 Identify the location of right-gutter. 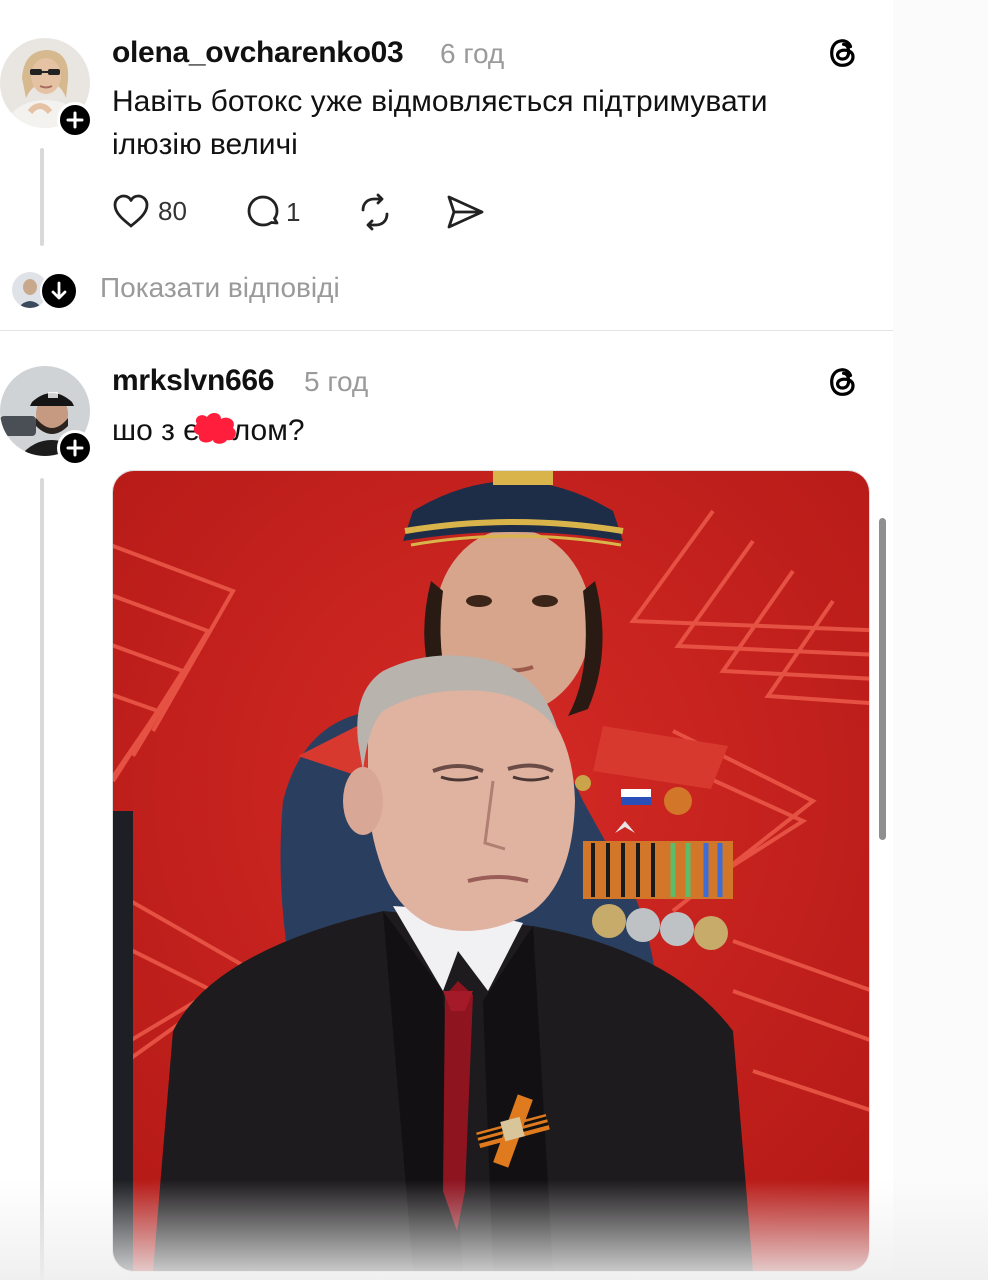
(940, 640).